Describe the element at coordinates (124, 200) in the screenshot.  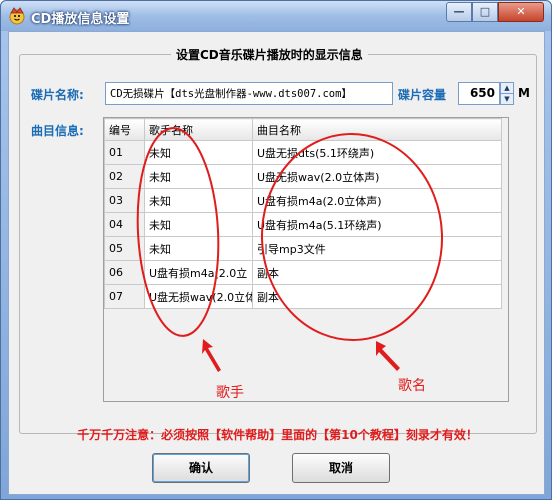
I see `cell-number: 03` at that location.